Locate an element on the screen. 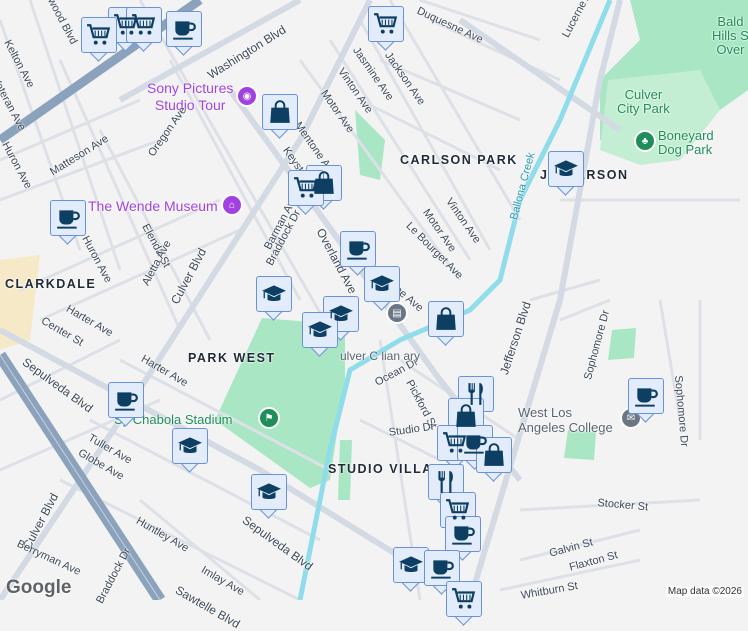 The height and width of the screenshot is (631, 748). poi-label: Dog Park is located at coordinates (685, 149).